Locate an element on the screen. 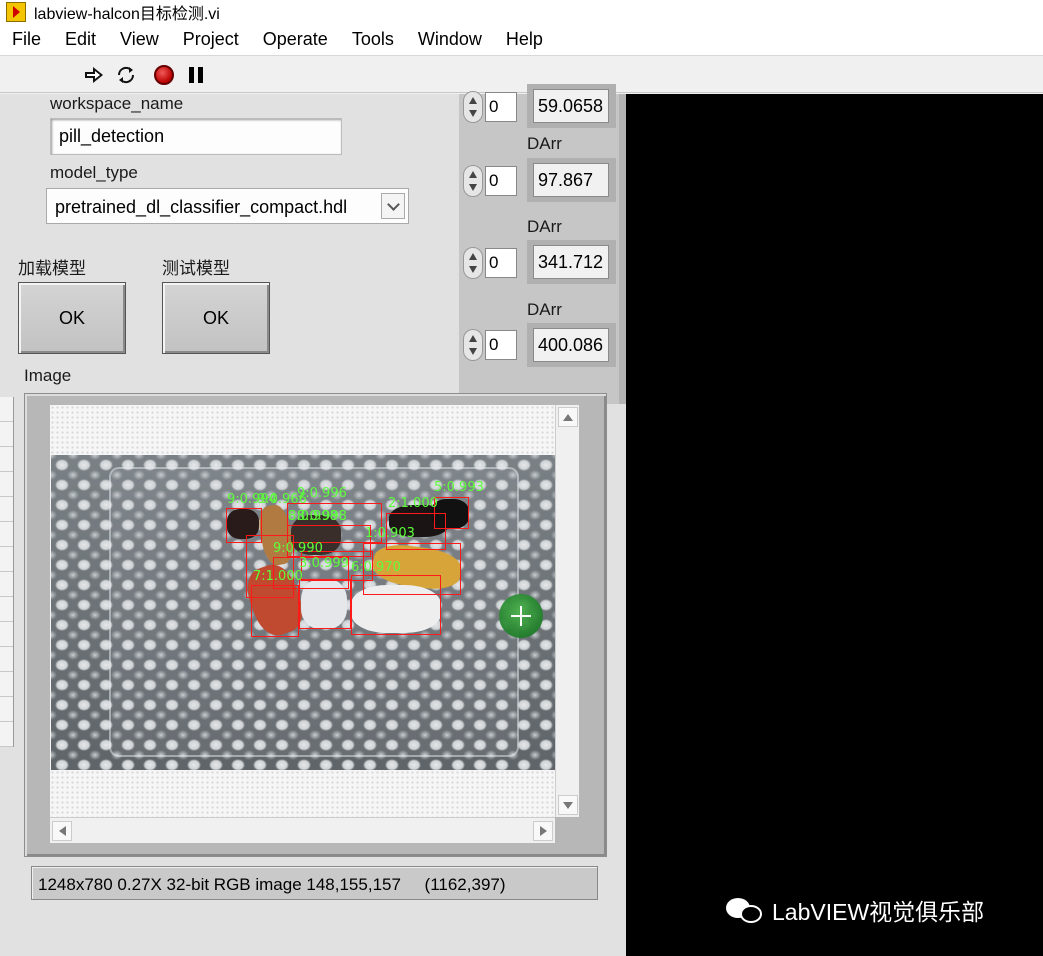  model-type-label: model_type is located at coordinates (94, 172).